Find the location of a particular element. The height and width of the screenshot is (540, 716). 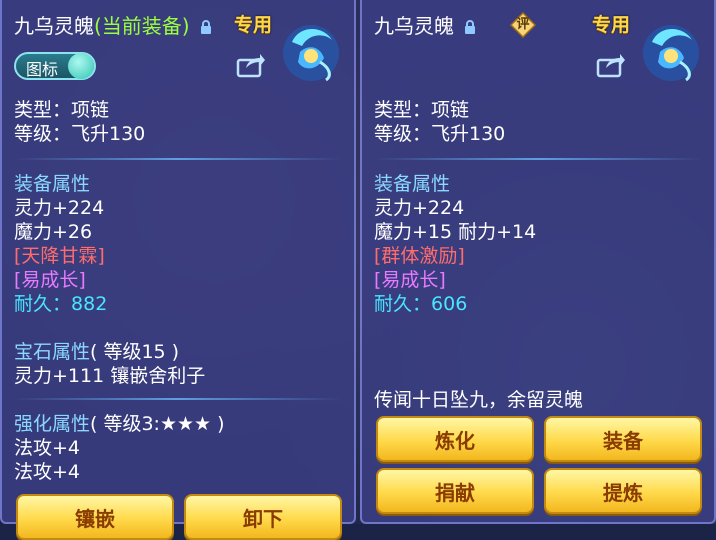

item-title: 九乌灵魄(当前装备) is located at coordinates (113, 26).